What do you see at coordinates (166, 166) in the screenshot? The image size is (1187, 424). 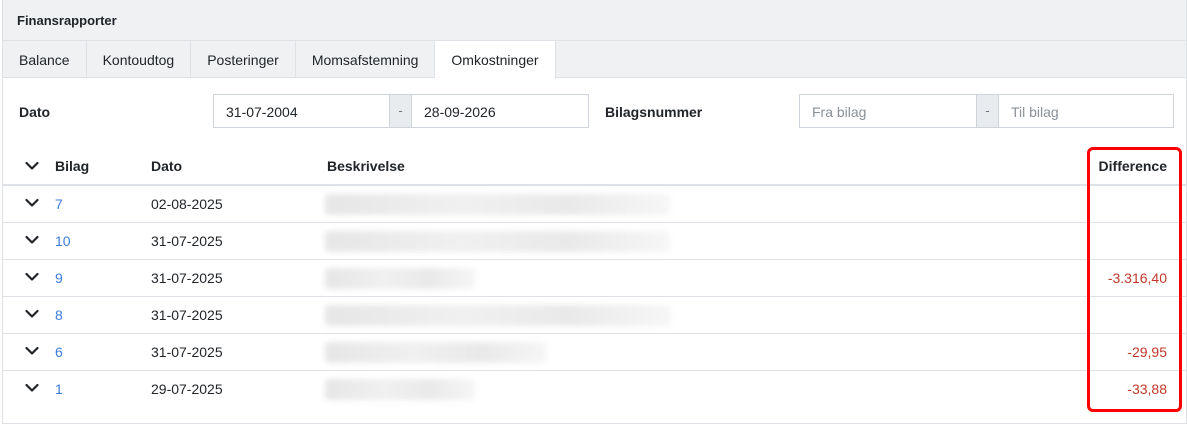 I see `column-header-dato: Dato` at bounding box center [166, 166].